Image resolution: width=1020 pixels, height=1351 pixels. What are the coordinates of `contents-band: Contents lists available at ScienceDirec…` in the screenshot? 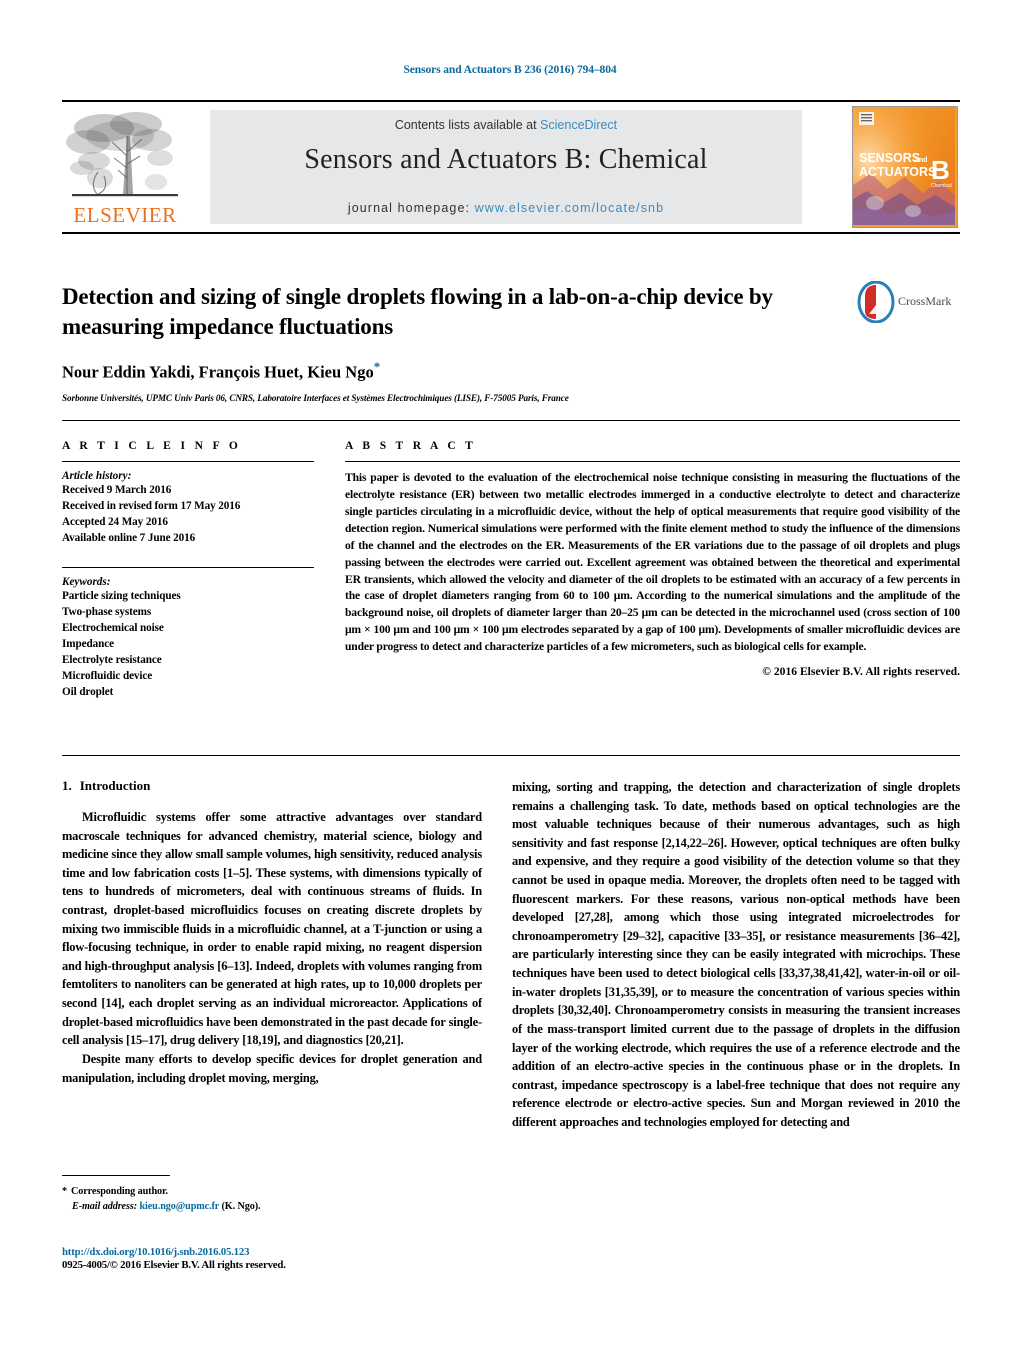 It's located at (506, 167).